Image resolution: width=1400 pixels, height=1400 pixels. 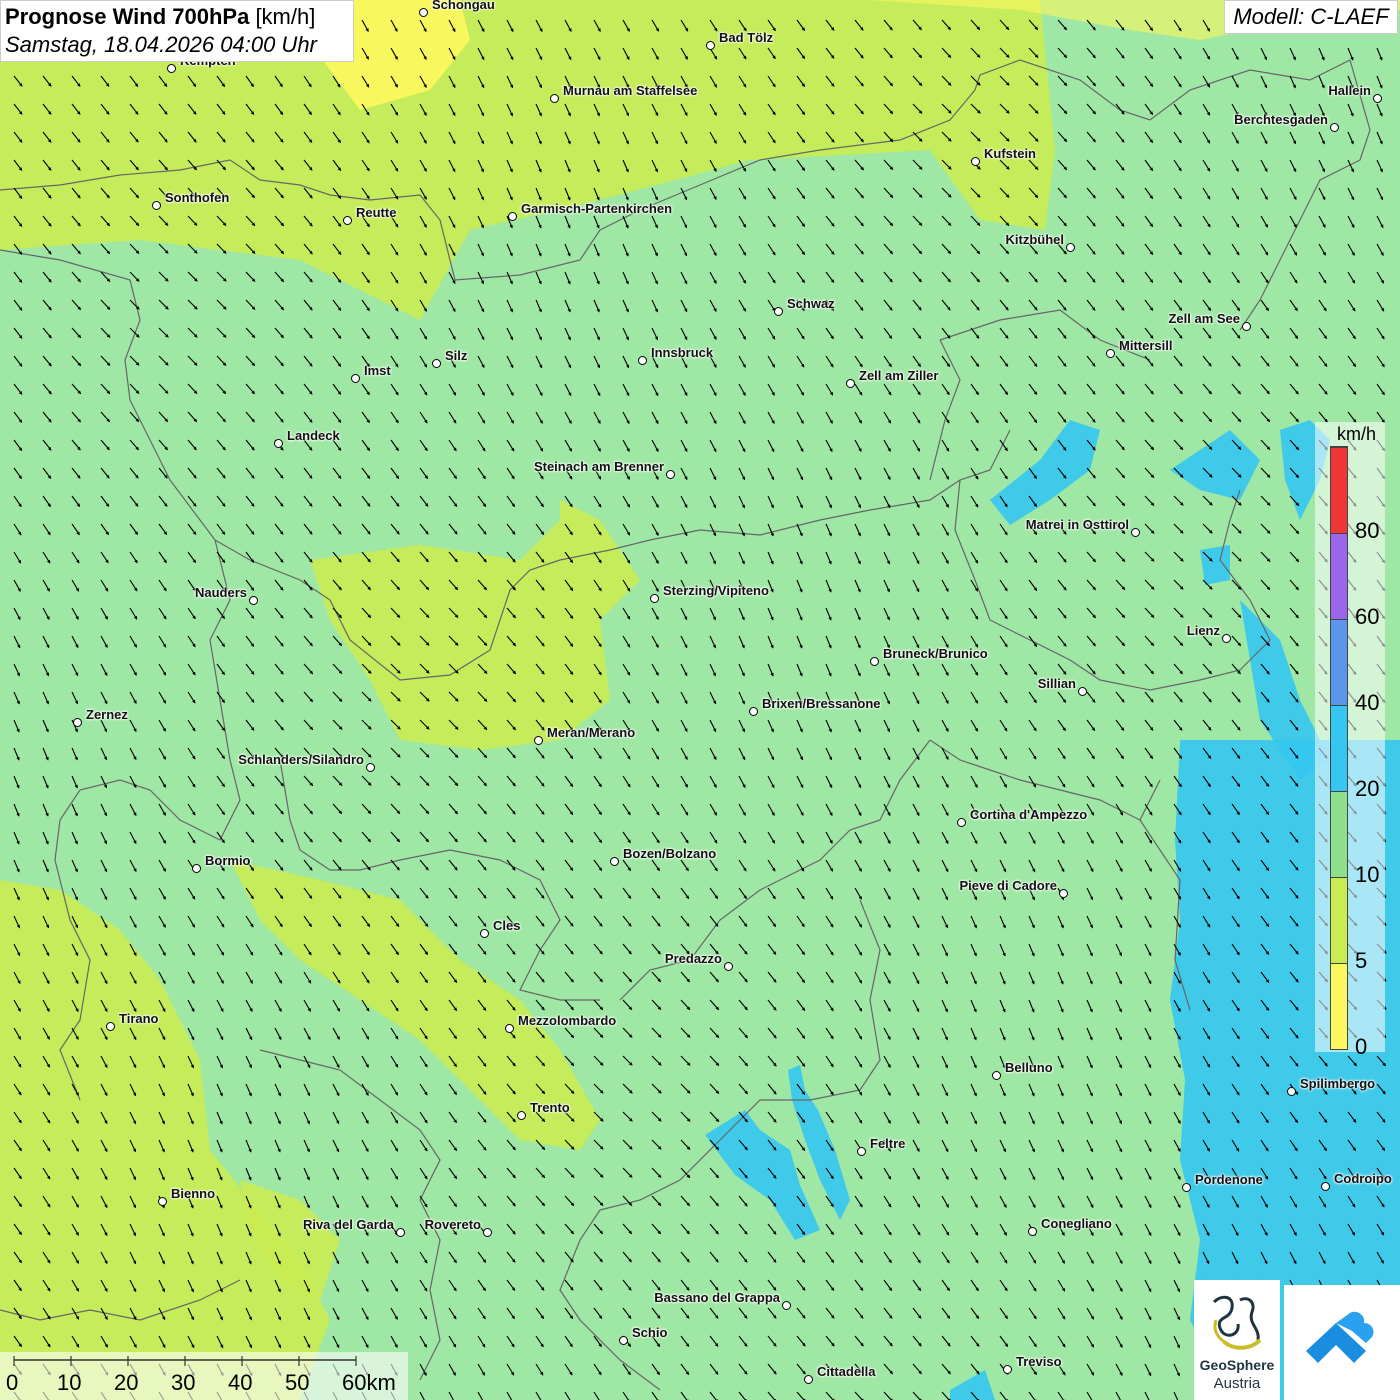 What do you see at coordinates (1349, 90) in the screenshot?
I see `city-label: Hallein` at bounding box center [1349, 90].